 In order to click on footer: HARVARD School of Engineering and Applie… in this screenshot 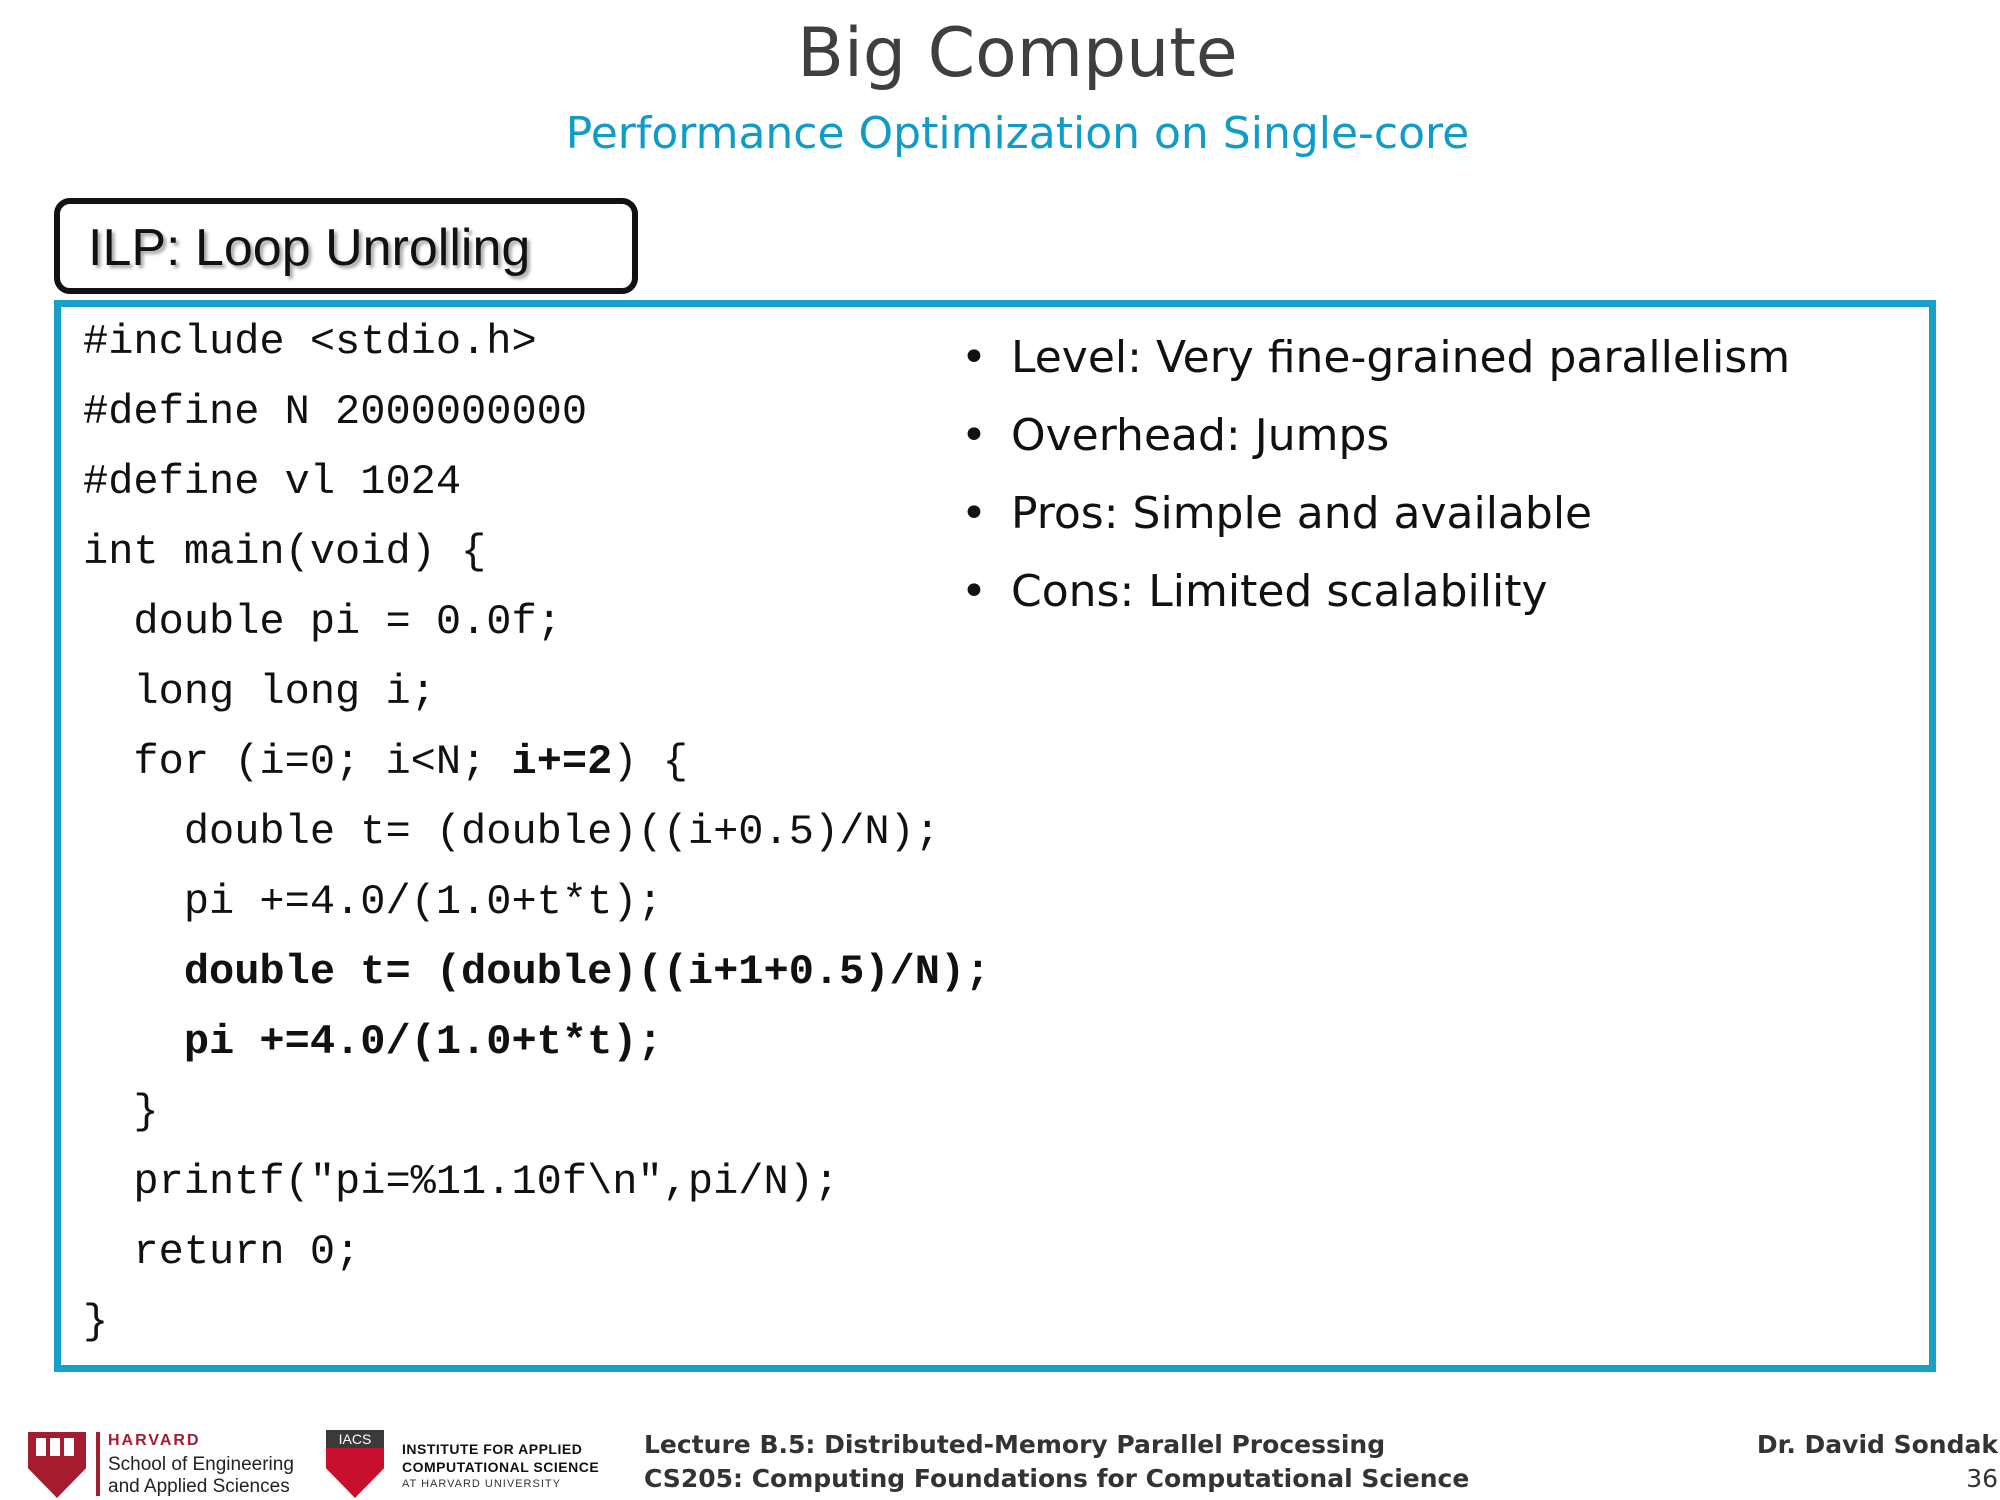, I will do `click(1000, 1460)`.